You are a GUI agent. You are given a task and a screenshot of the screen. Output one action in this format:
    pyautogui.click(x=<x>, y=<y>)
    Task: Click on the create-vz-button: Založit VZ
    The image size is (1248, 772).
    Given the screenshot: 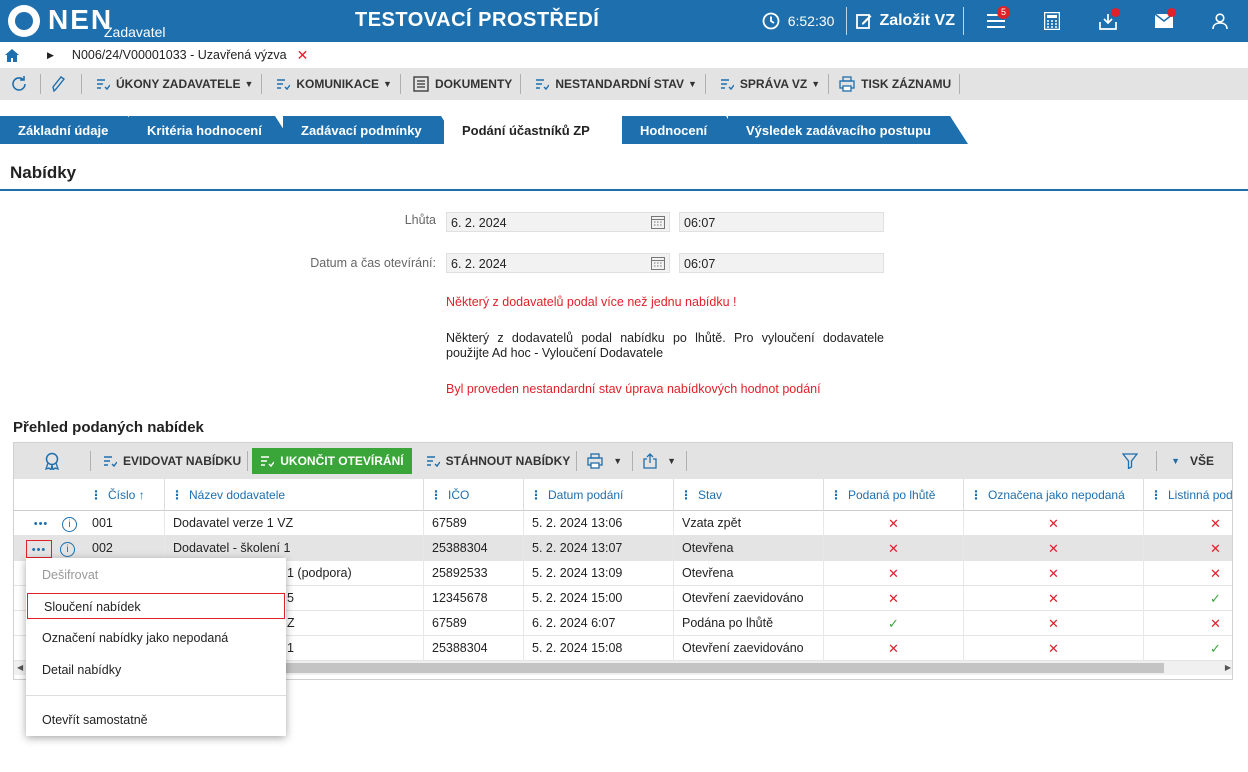 What is the action you would take?
    pyautogui.click(x=905, y=21)
    